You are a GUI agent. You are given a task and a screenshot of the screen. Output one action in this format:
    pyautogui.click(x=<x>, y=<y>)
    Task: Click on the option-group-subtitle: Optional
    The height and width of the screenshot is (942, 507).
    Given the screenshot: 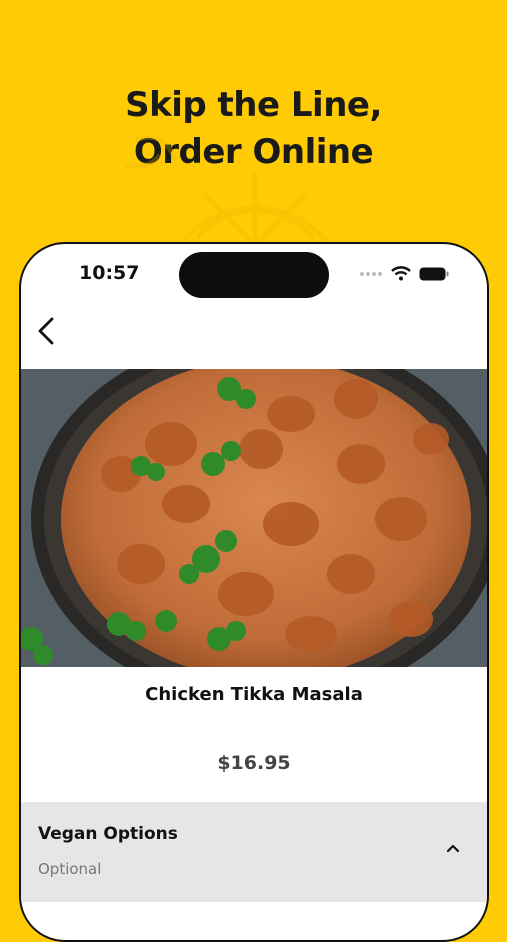 What is the action you would take?
    pyautogui.click(x=70, y=869)
    